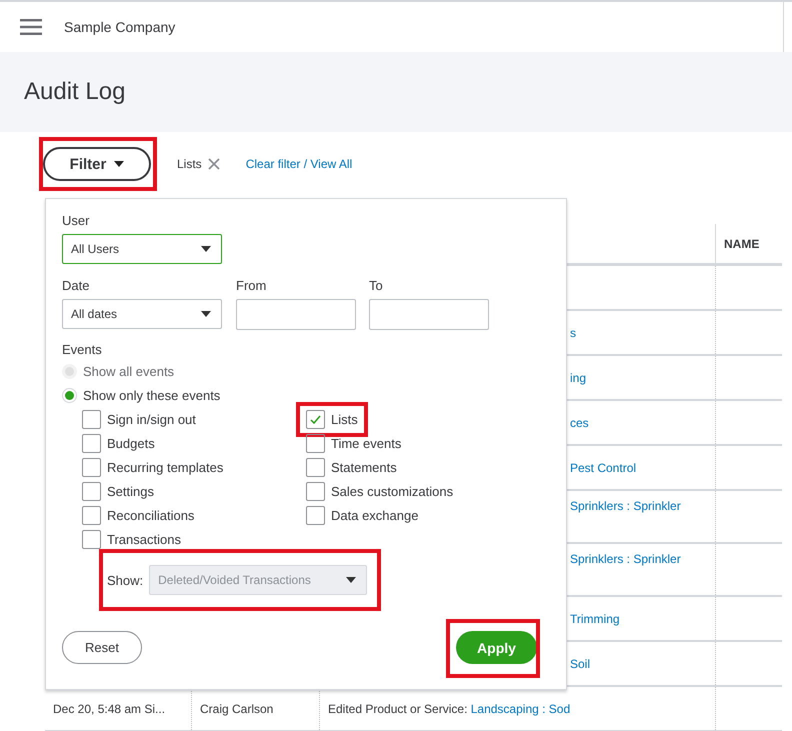 This screenshot has height=731, width=792. I want to click on menu-icon, so click(31, 27).